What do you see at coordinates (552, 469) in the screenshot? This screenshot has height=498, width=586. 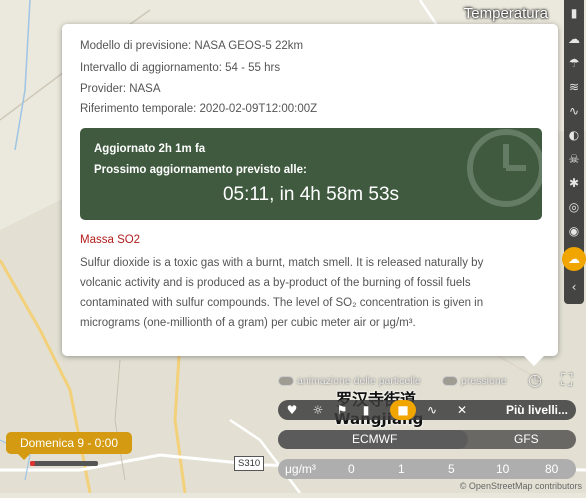 I see `legend-value: 80` at bounding box center [552, 469].